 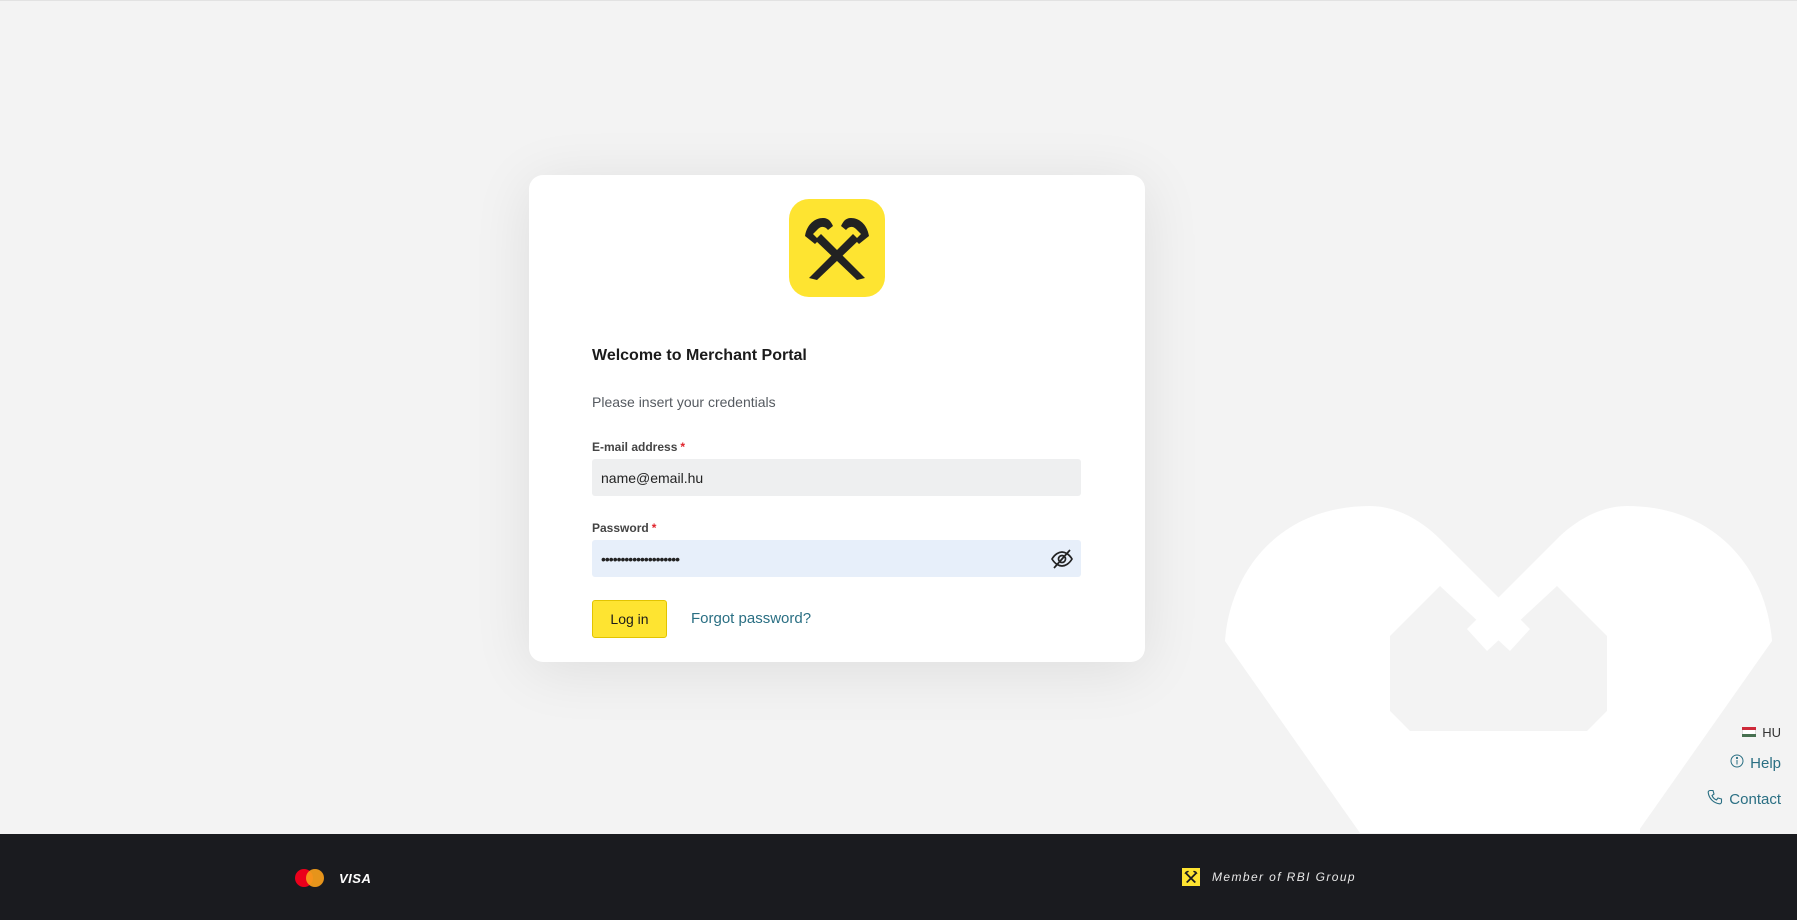 I want to click on side-links: HU Help Contact, so click(x=1744, y=768).